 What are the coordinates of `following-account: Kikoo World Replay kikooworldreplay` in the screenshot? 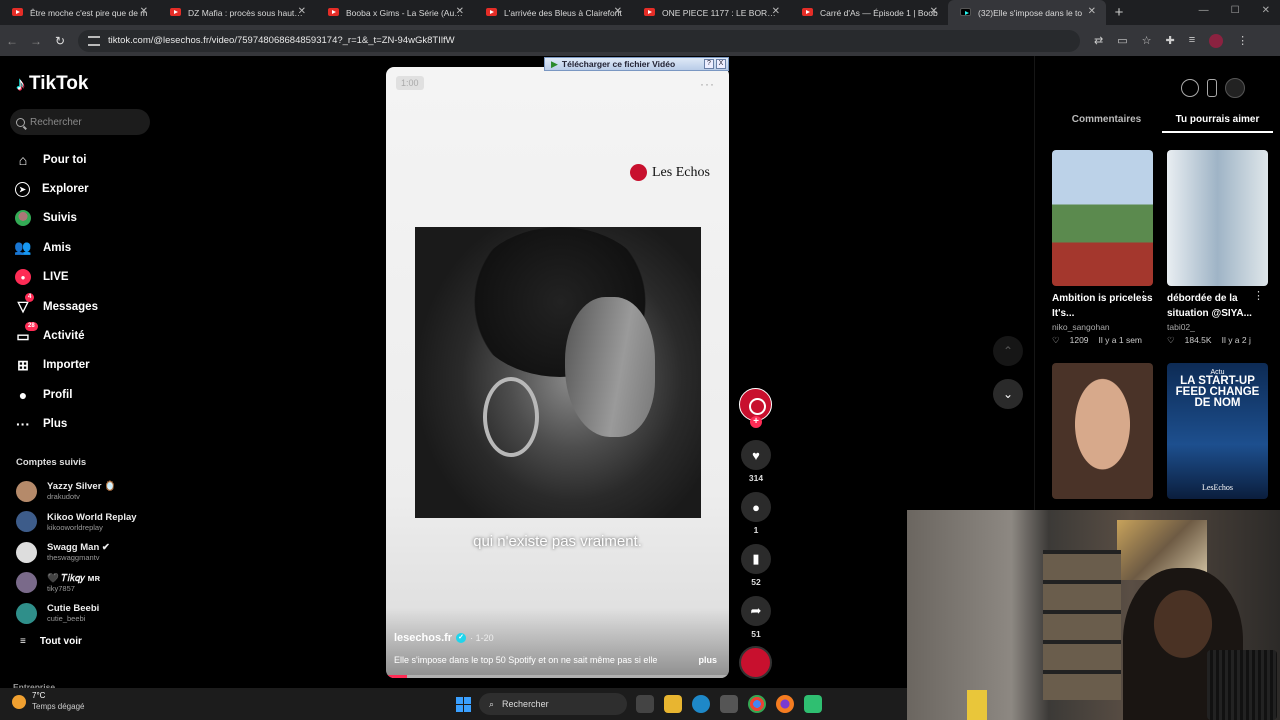 It's located at (76, 522).